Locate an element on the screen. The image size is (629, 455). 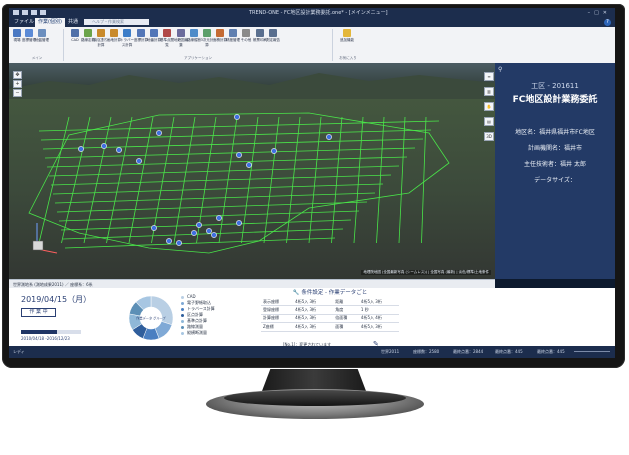
tab-file: ファイル is located at coordinates (24, 22).